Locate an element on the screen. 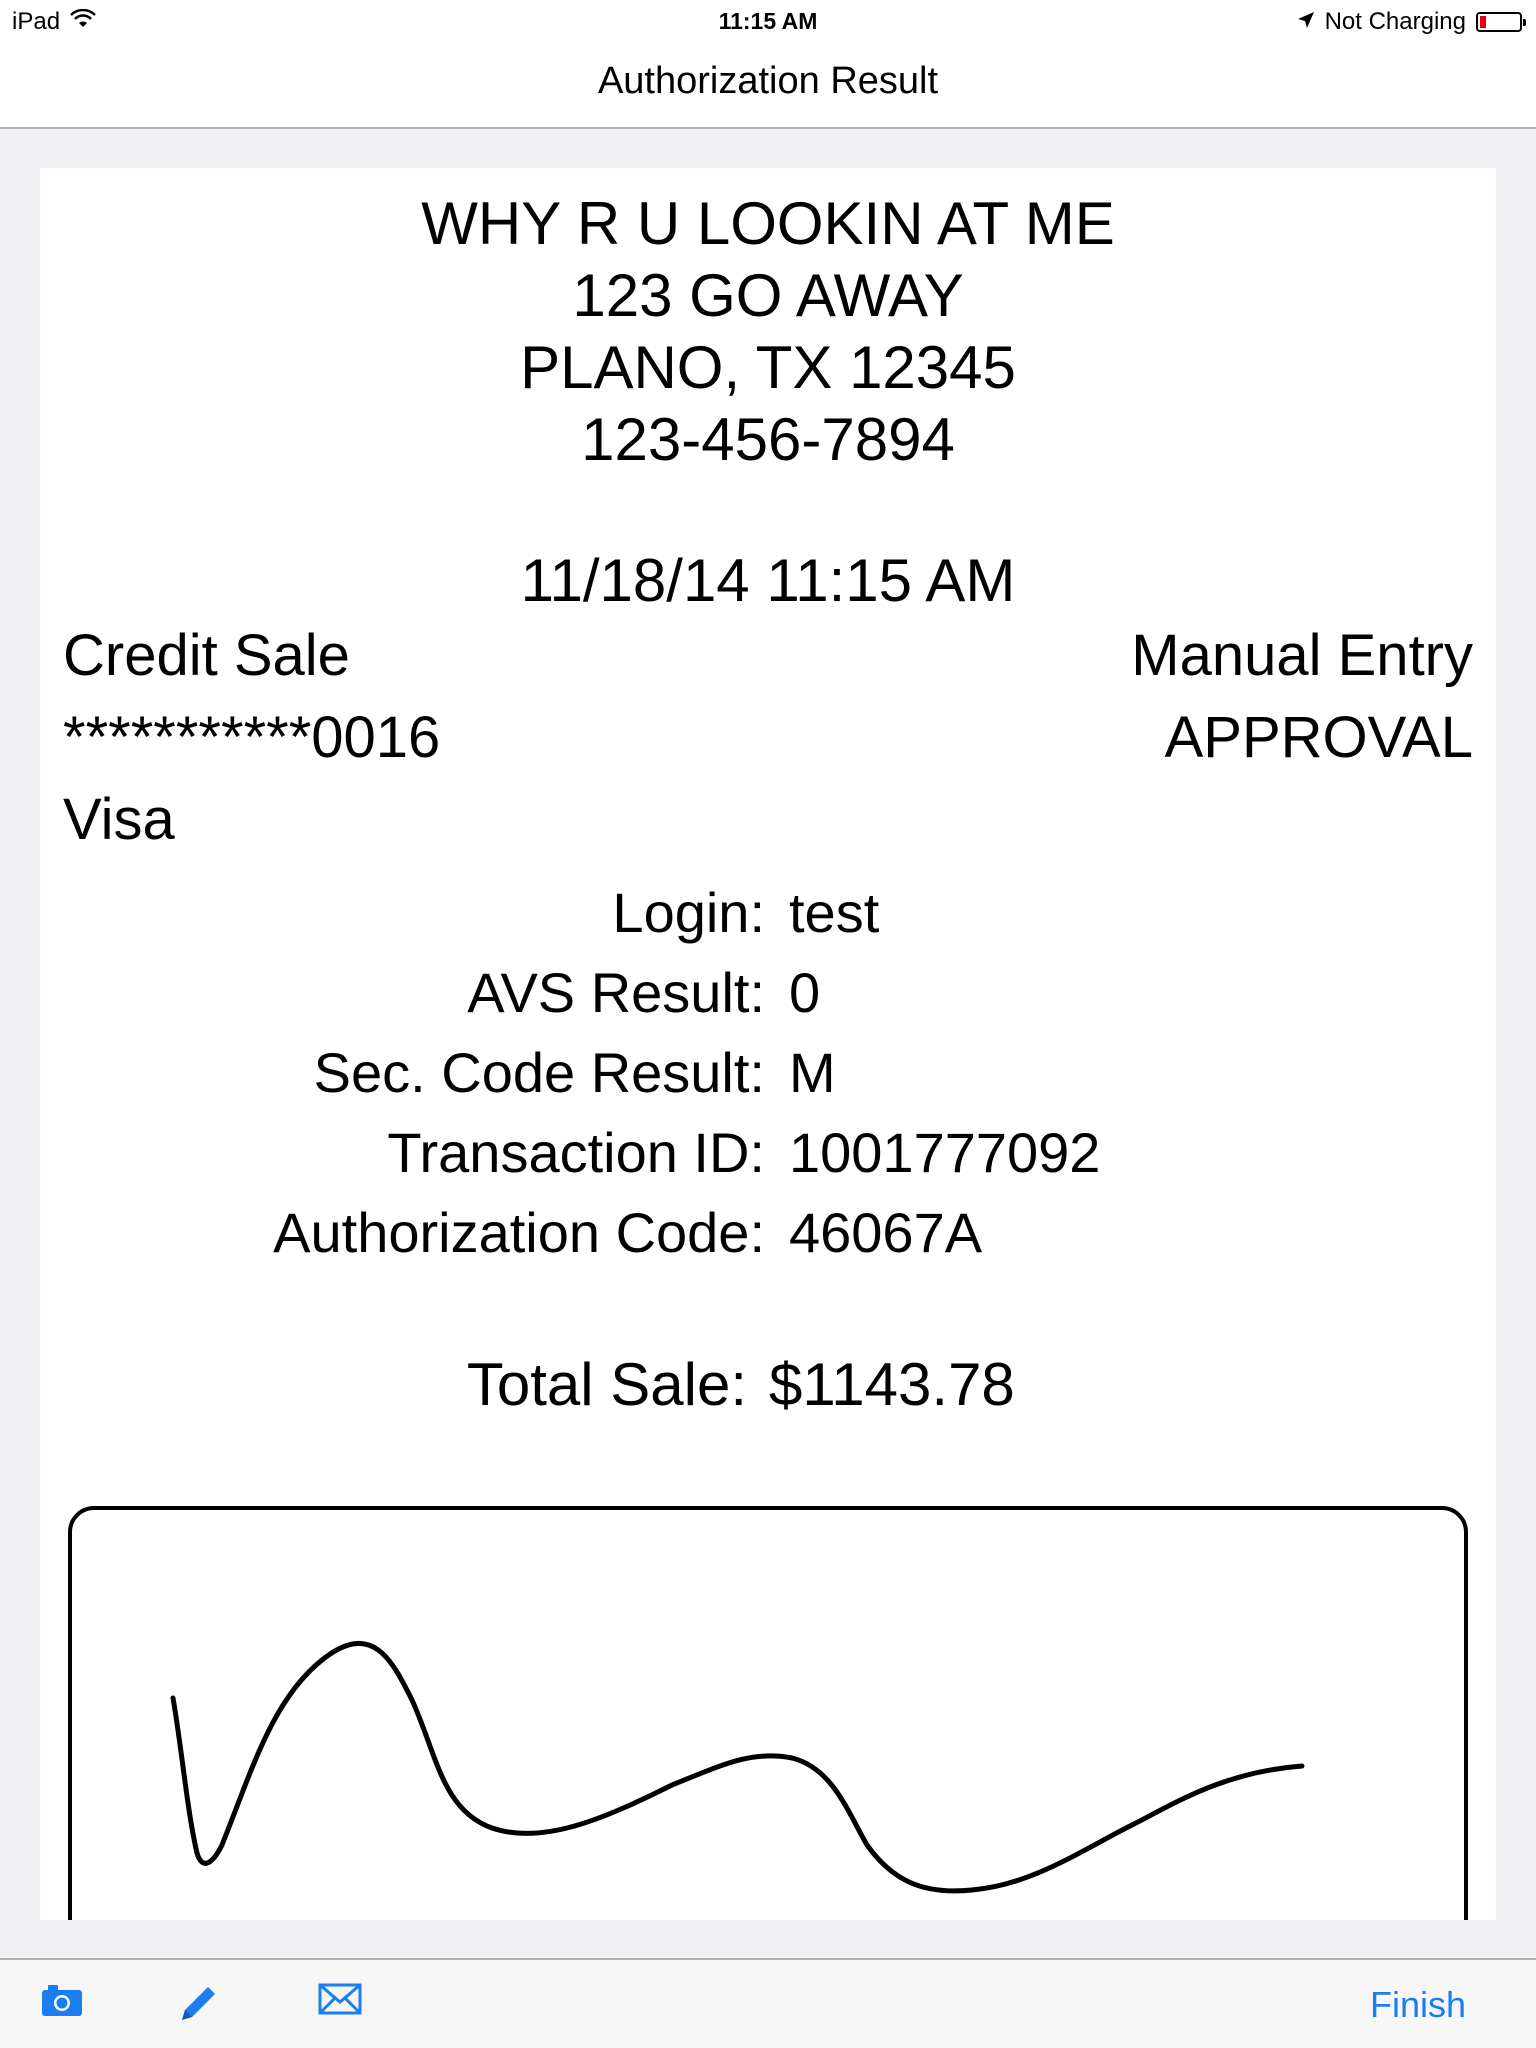 This screenshot has width=1536, height=2048. detail-value: M is located at coordinates (812, 1072).